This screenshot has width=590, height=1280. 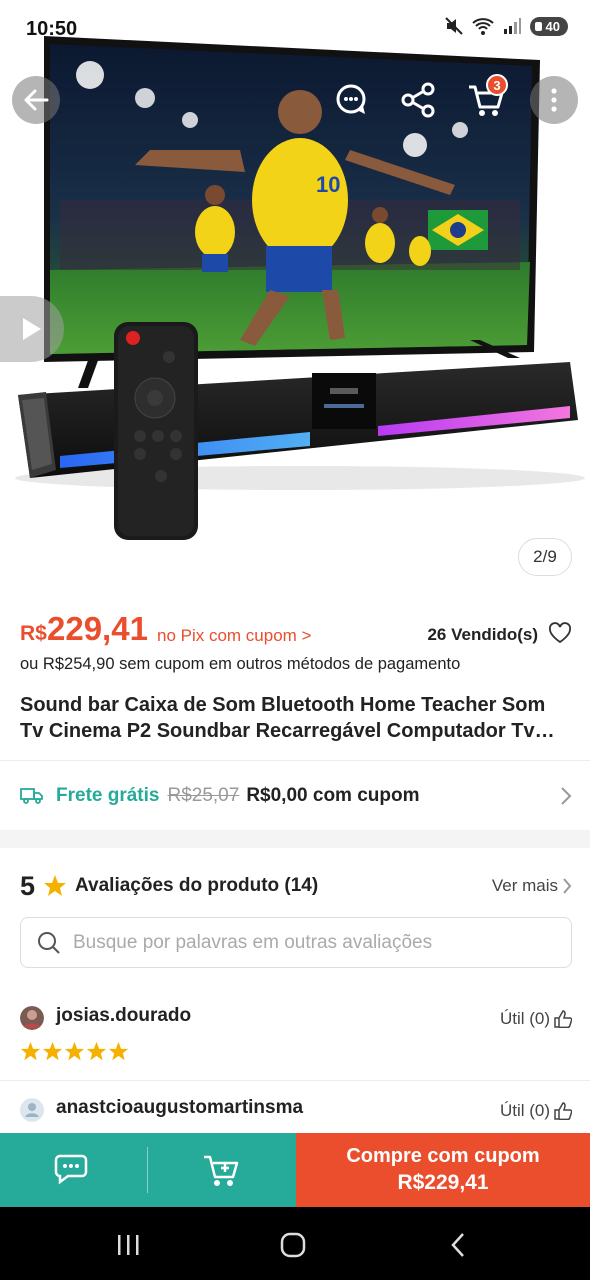 What do you see at coordinates (234, 636) in the screenshot?
I see `pix-coupon-link: no Pix com cupom >` at bounding box center [234, 636].